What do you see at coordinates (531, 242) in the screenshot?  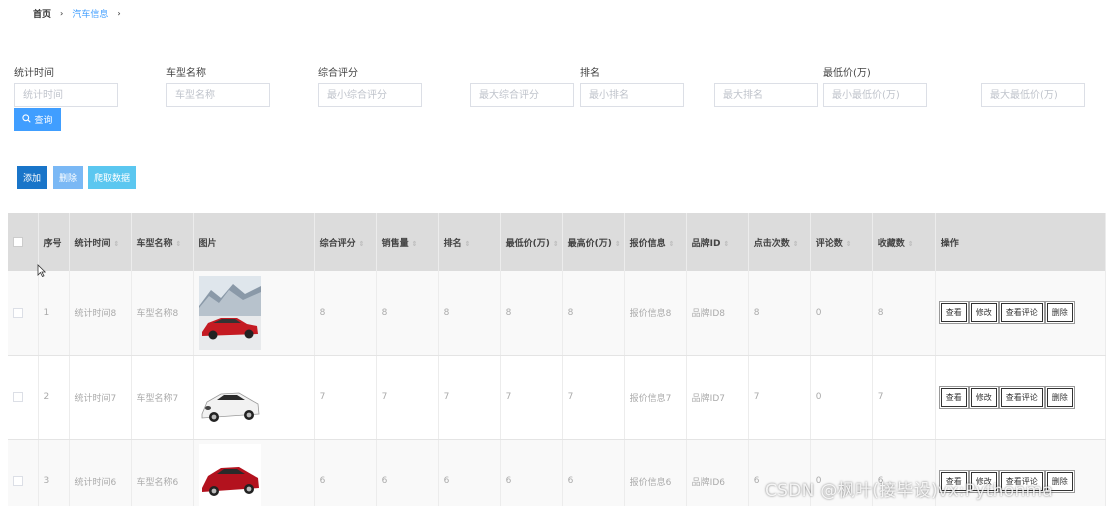 I see `column-header-min-price: 最低价(万) ⇕` at bounding box center [531, 242].